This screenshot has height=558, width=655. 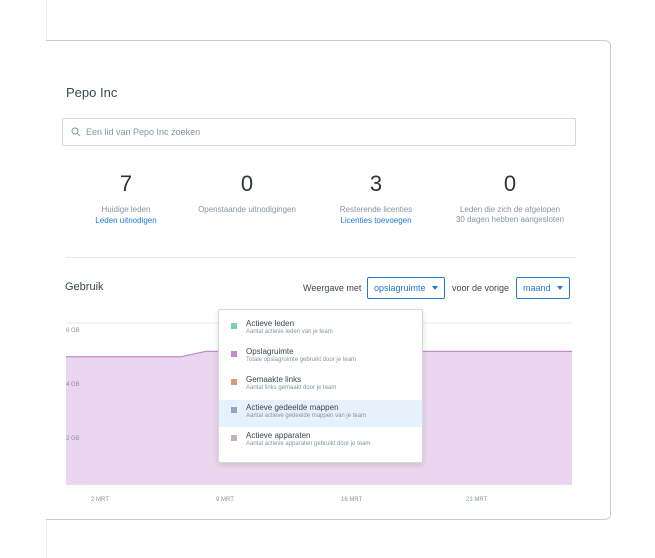 I want to click on section-divider, so click(x=321, y=257).